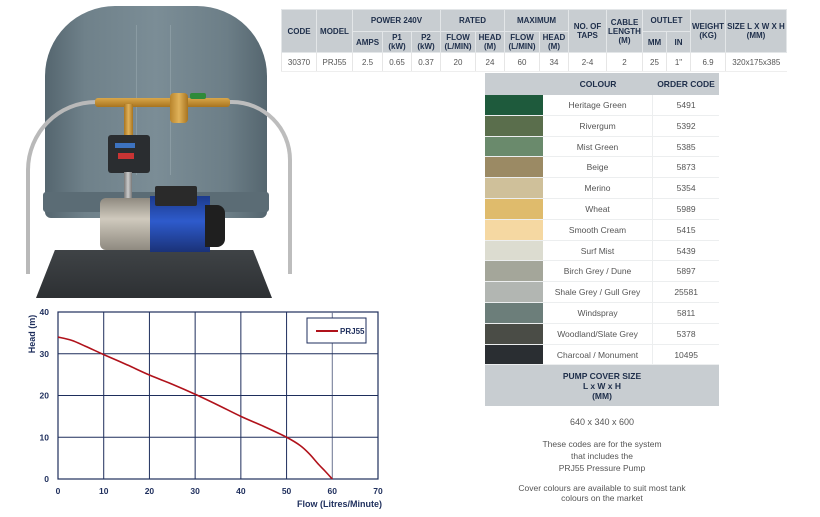 The height and width of the screenshot is (517, 820). Describe the element at coordinates (686, 229) in the screenshot. I see `order-code: 5415` at that location.